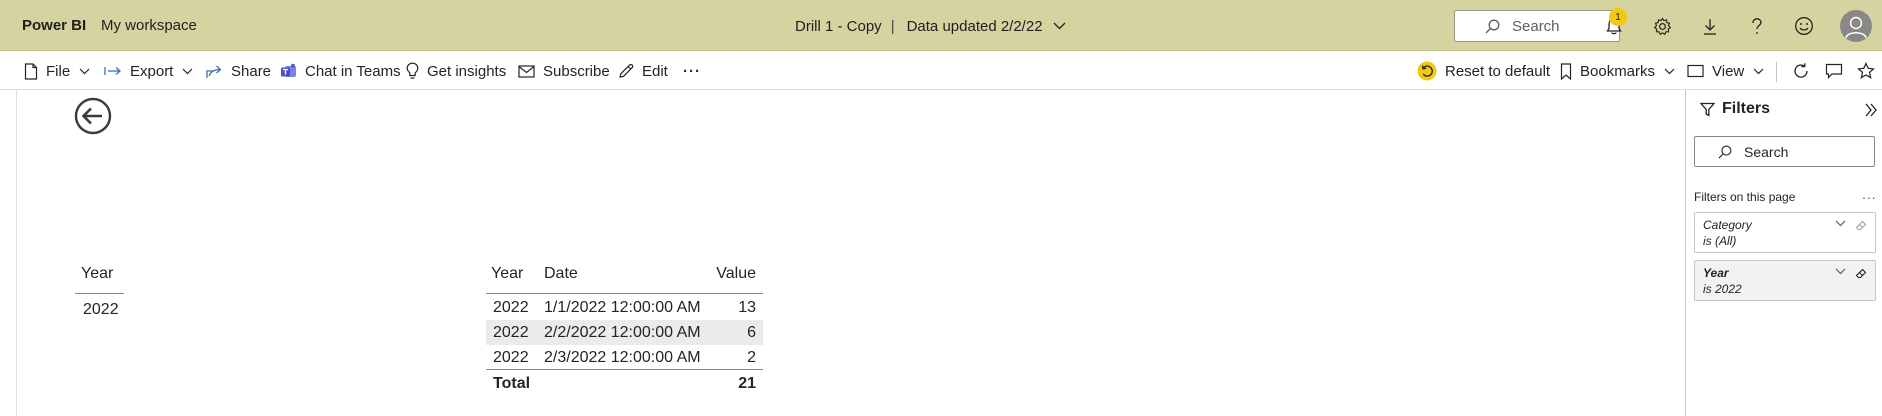  I want to click on table-row: 2022 2/3/2022 12:00:00 AM 2, so click(624, 357).